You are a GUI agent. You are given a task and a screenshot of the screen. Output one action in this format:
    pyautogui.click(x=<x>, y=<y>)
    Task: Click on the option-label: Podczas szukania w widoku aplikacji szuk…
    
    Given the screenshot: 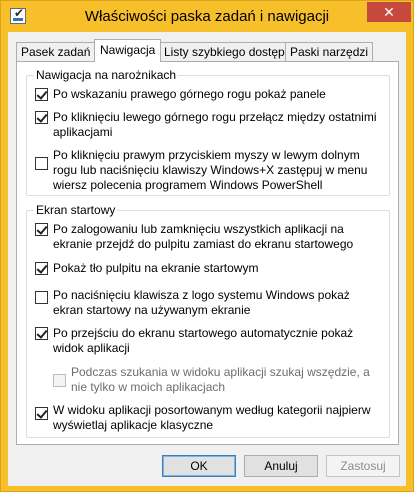 What is the action you would take?
    pyautogui.click(x=220, y=379)
    